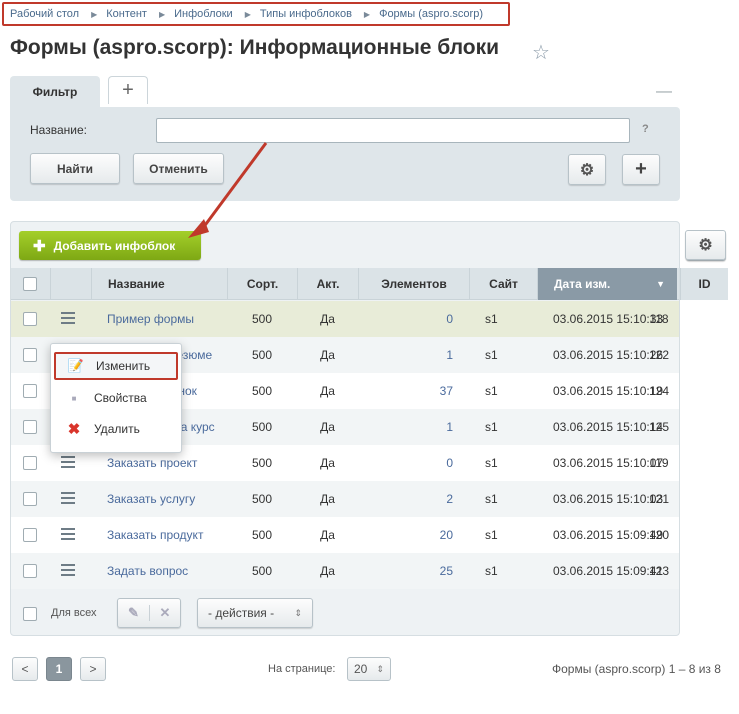 The image size is (739, 714). Describe the element at coordinates (380, 668) in the screenshot. I see `chevron-updown-icon: ⇕` at that location.